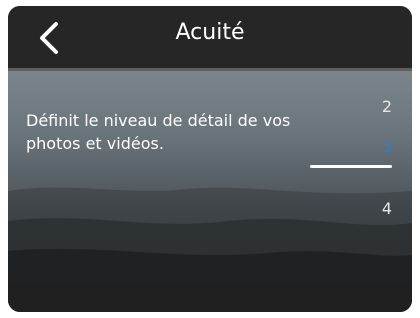  What do you see at coordinates (387, 208) in the screenshot?
I see `level-option-4: 4` at bounding box center [387, 208].